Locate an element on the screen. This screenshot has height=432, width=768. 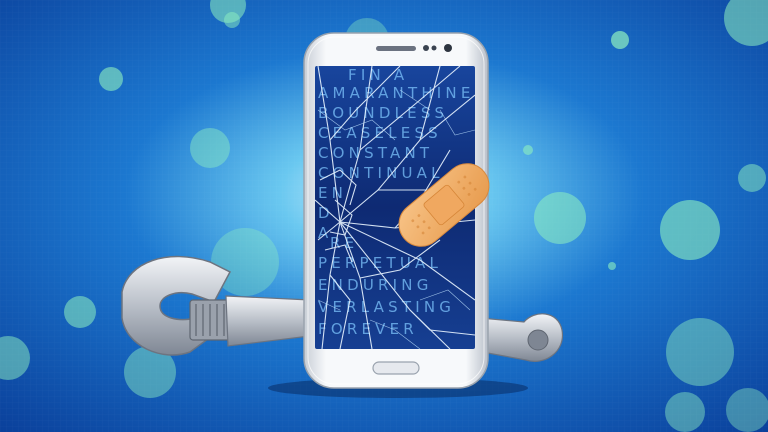
screen-word: AMARANTHINE is located at coordinates (396, 93).